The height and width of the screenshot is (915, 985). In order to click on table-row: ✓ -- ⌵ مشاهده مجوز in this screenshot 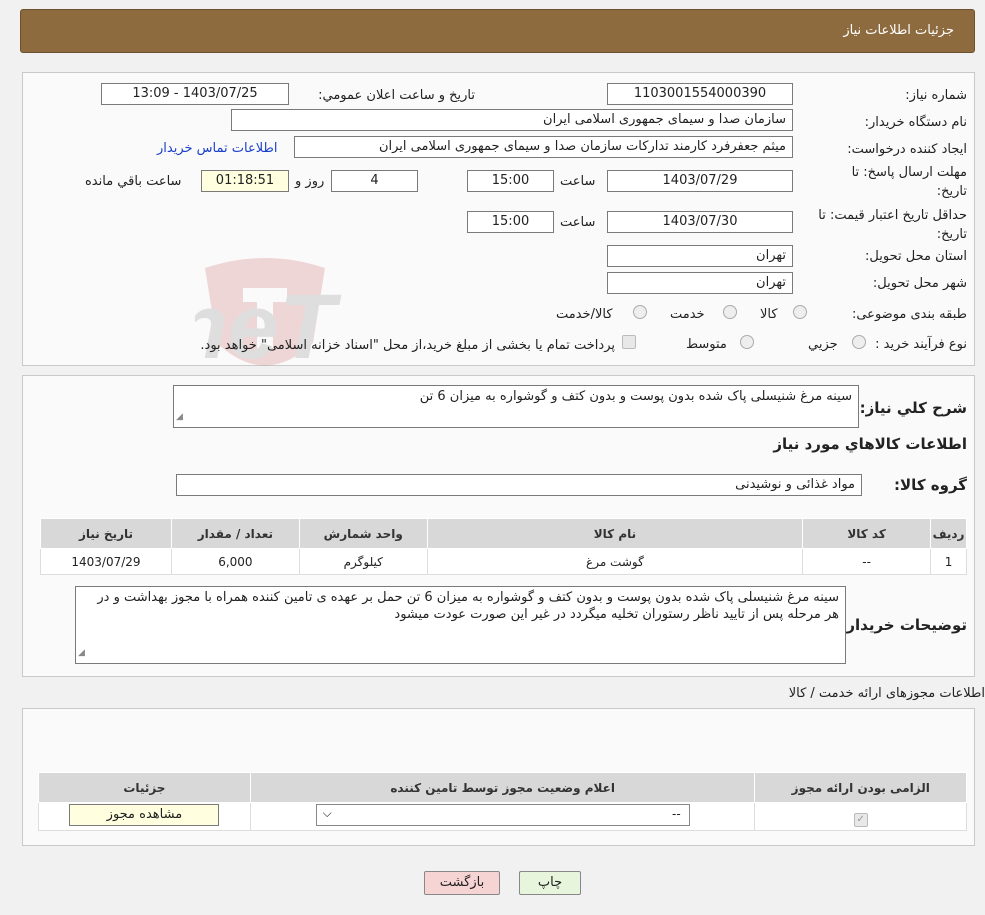, I will do `click(502, 816)`.